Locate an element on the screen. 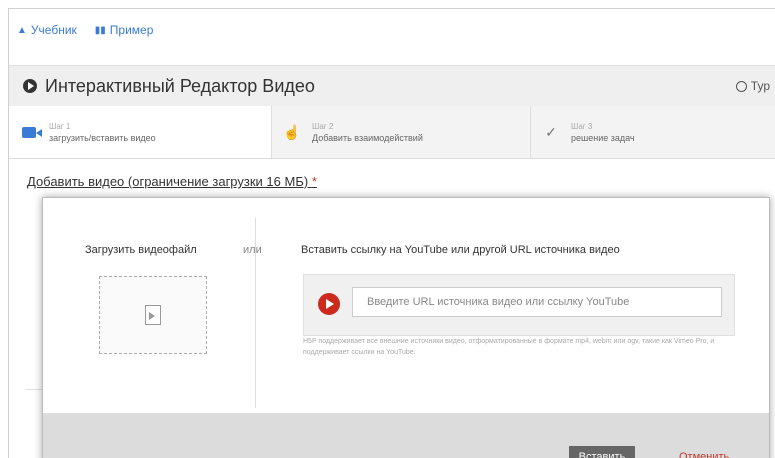 The height and width of the screenshot is (458, 775). cancel-button: Отменить is located at coordinates (704, 452).